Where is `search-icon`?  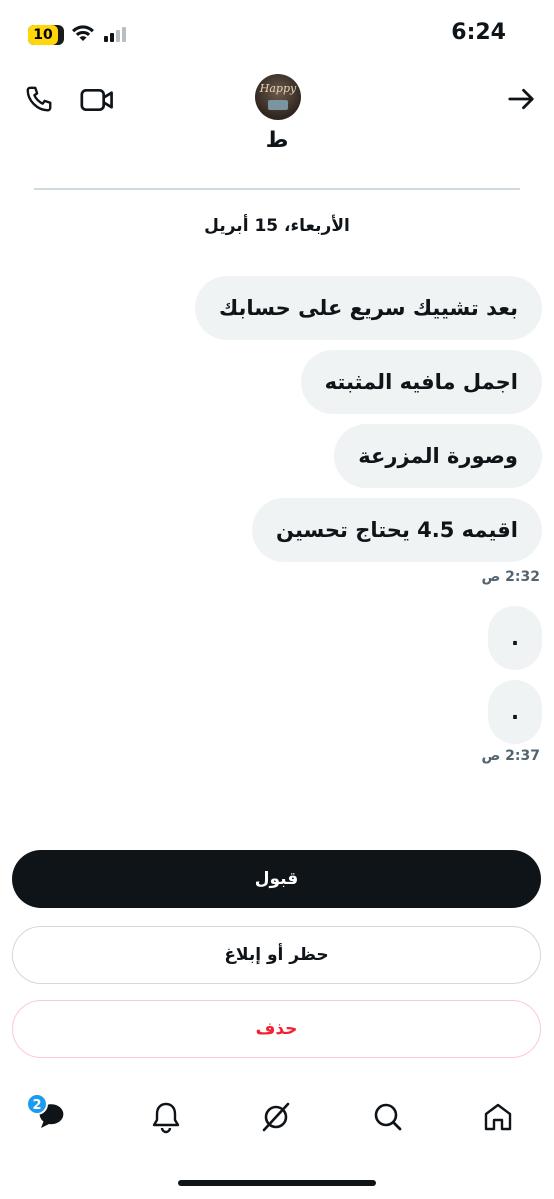
search-icon is located at coordinates (388, 1117).